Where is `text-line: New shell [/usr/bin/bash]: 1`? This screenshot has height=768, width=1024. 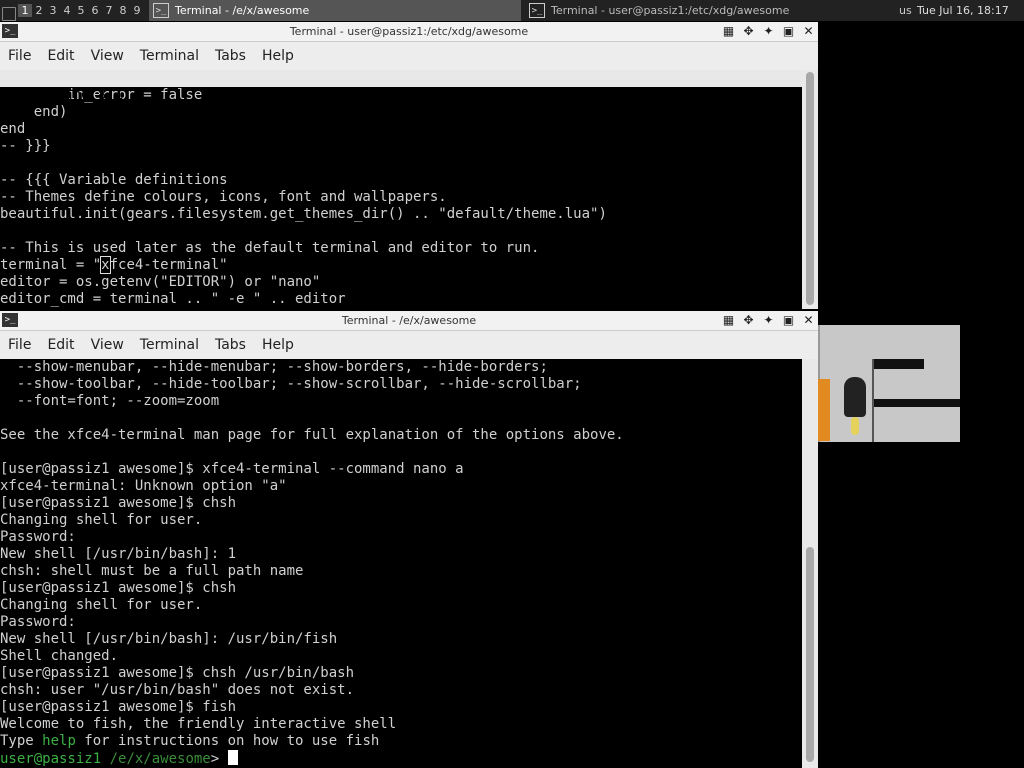 text-line: New shell [/usr/bin/bash]: 1 is located at coordinates (118, 554).